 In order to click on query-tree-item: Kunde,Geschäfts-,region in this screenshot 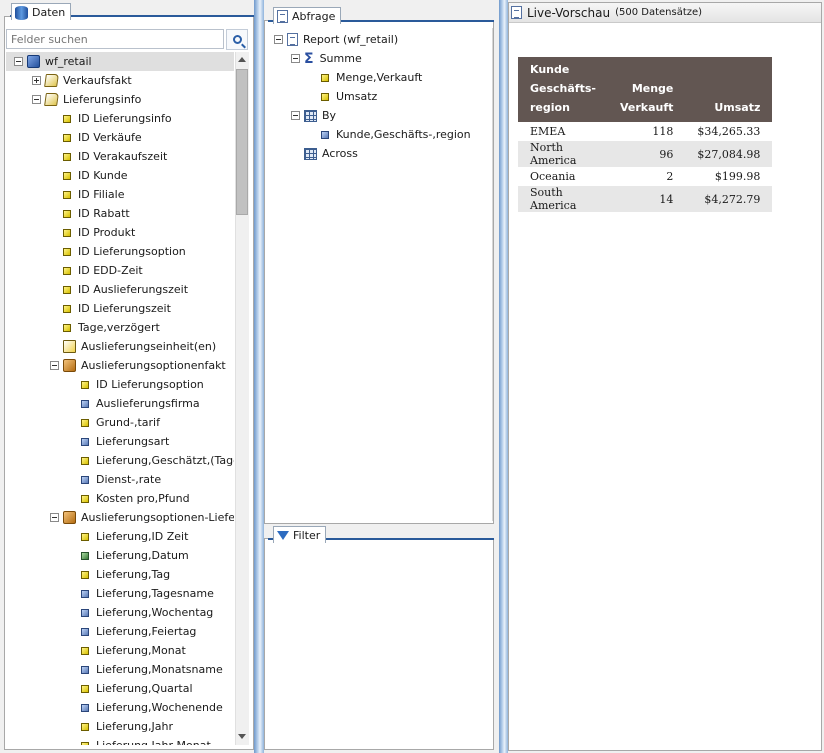, I will do `click(372, 134)`.